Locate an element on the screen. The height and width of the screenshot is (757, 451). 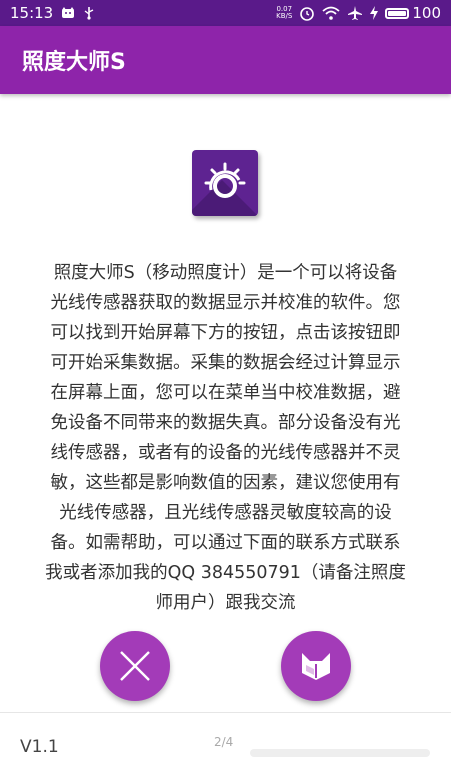
alarm-icon is located at coordinates (307, 14).